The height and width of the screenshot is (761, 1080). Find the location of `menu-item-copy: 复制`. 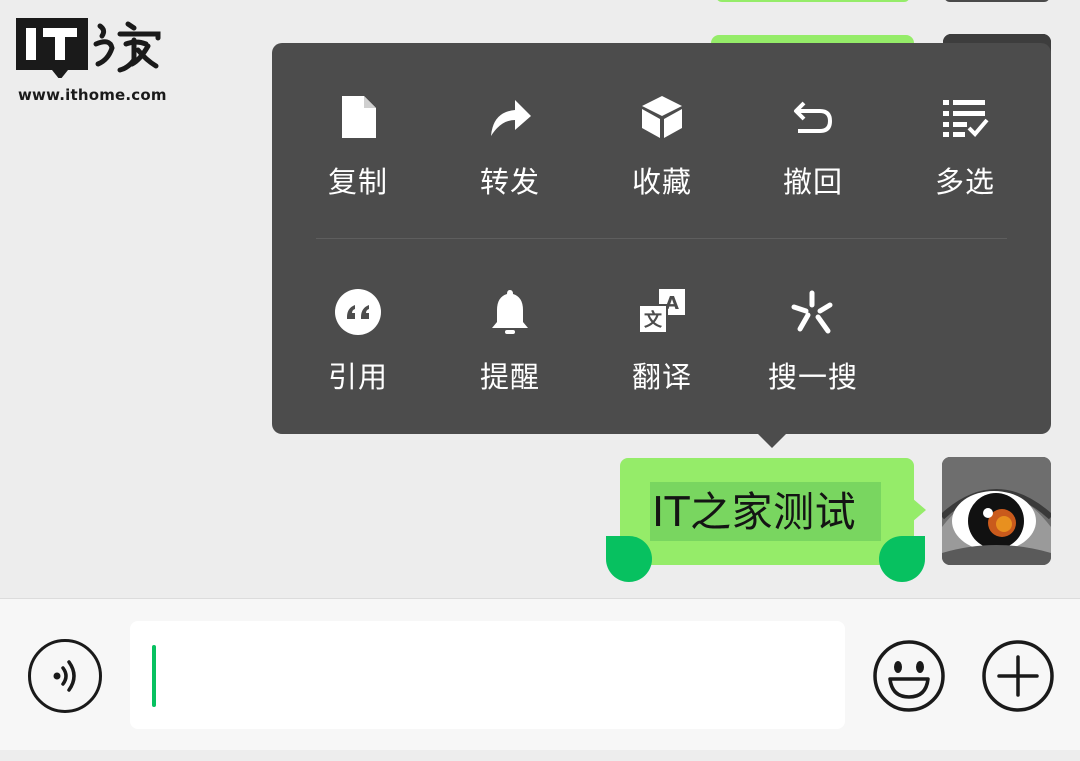

menu-item-copy: 复制 is located at coordinates (358, 161).